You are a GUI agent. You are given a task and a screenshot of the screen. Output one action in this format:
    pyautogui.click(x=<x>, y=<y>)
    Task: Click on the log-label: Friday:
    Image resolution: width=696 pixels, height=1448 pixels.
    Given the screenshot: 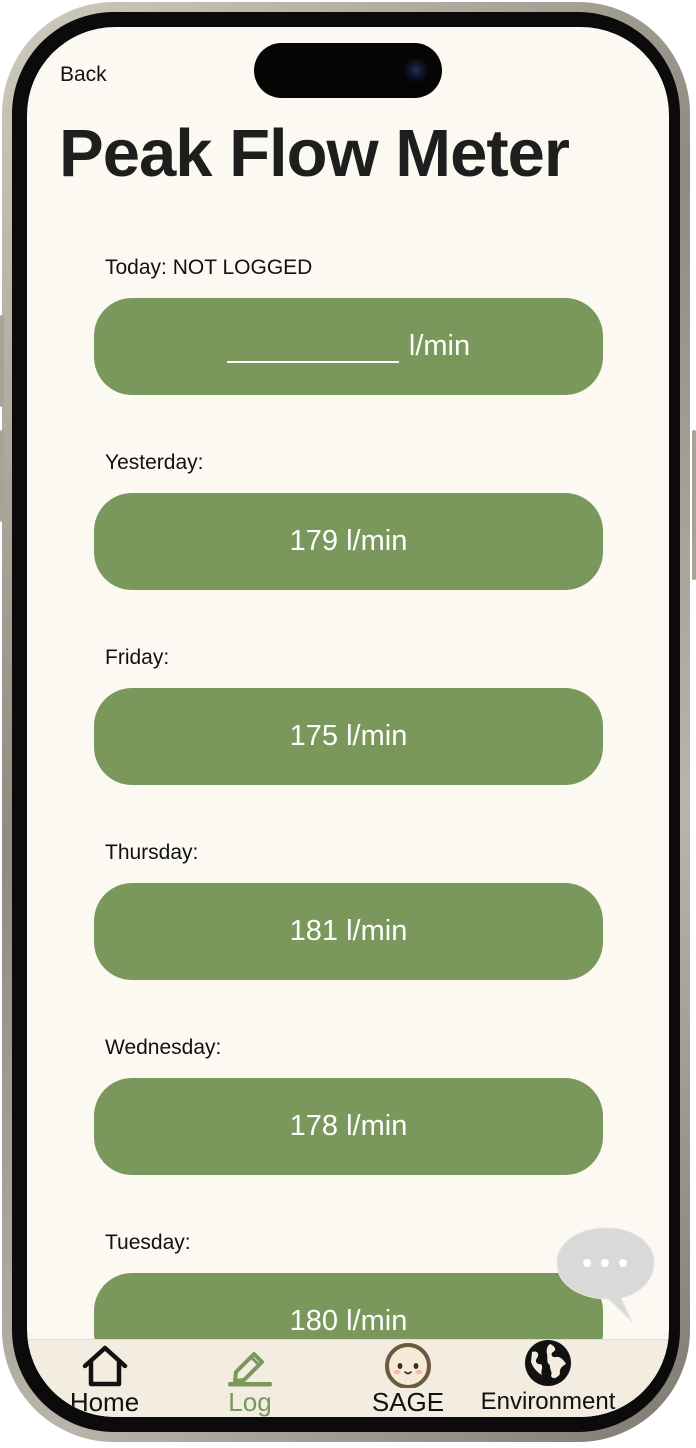 What is the action you would take?
    pyautogui.click(x=137, y=657)
    